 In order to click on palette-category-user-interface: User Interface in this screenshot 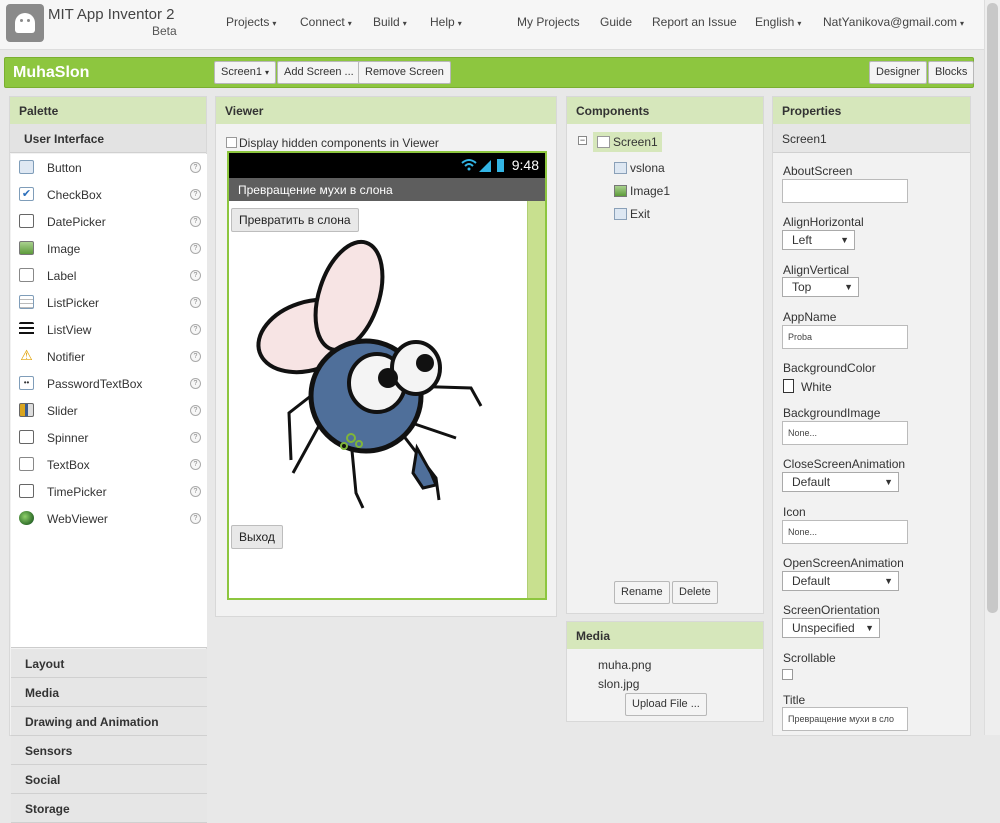, I will do `click(108, 138)`.